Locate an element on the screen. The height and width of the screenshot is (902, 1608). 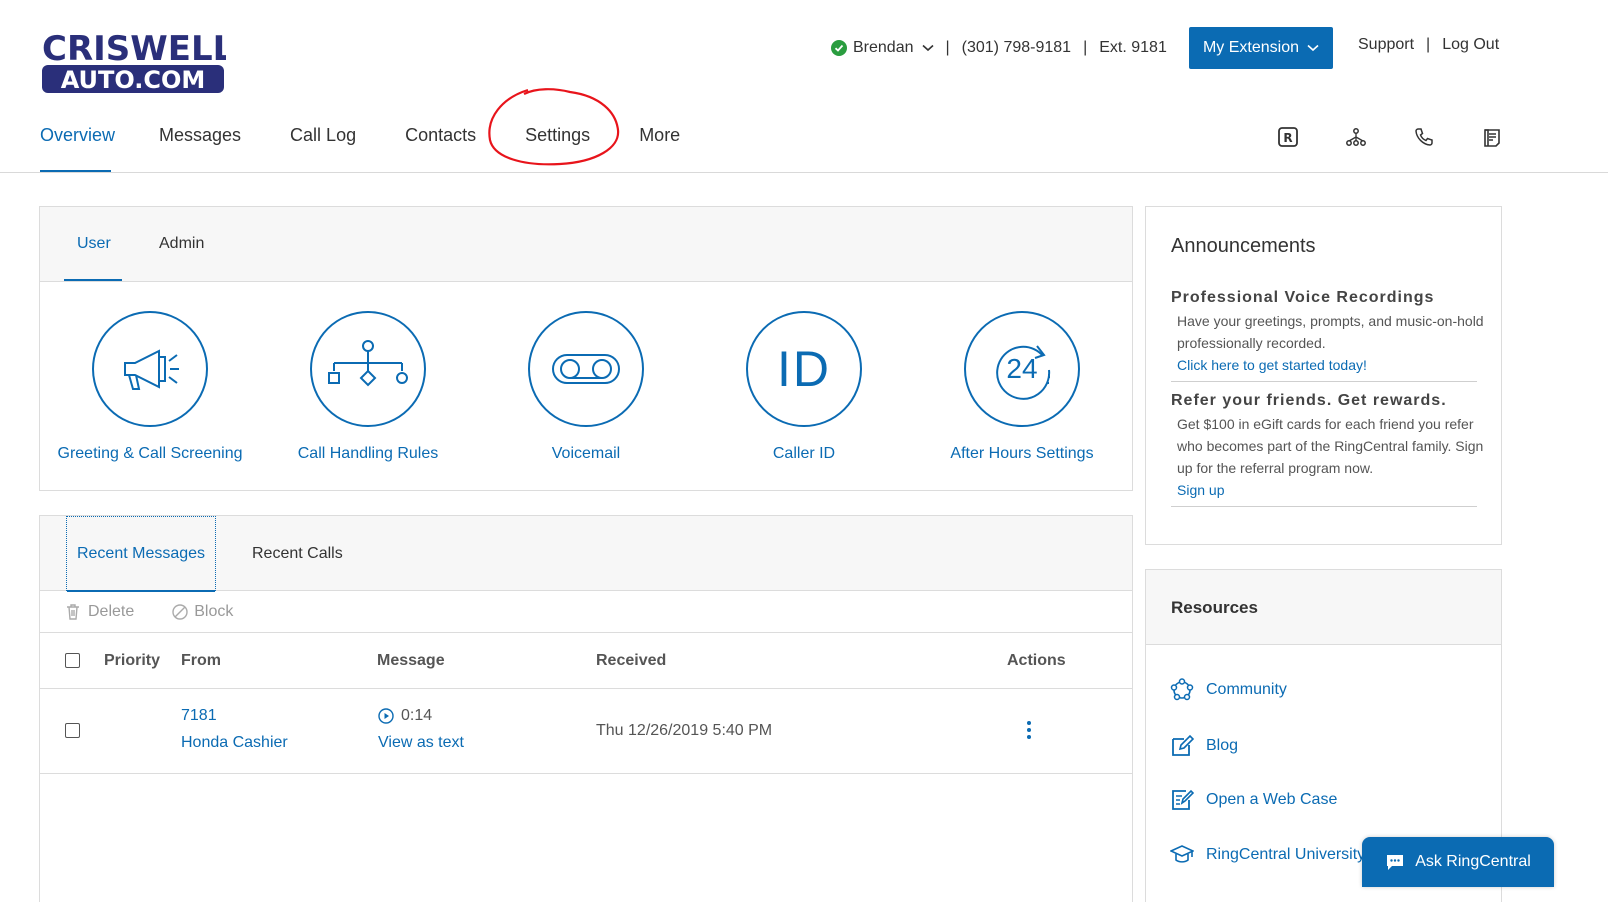
my-extension-label: My Extension is located at coordinates (1251, 47).